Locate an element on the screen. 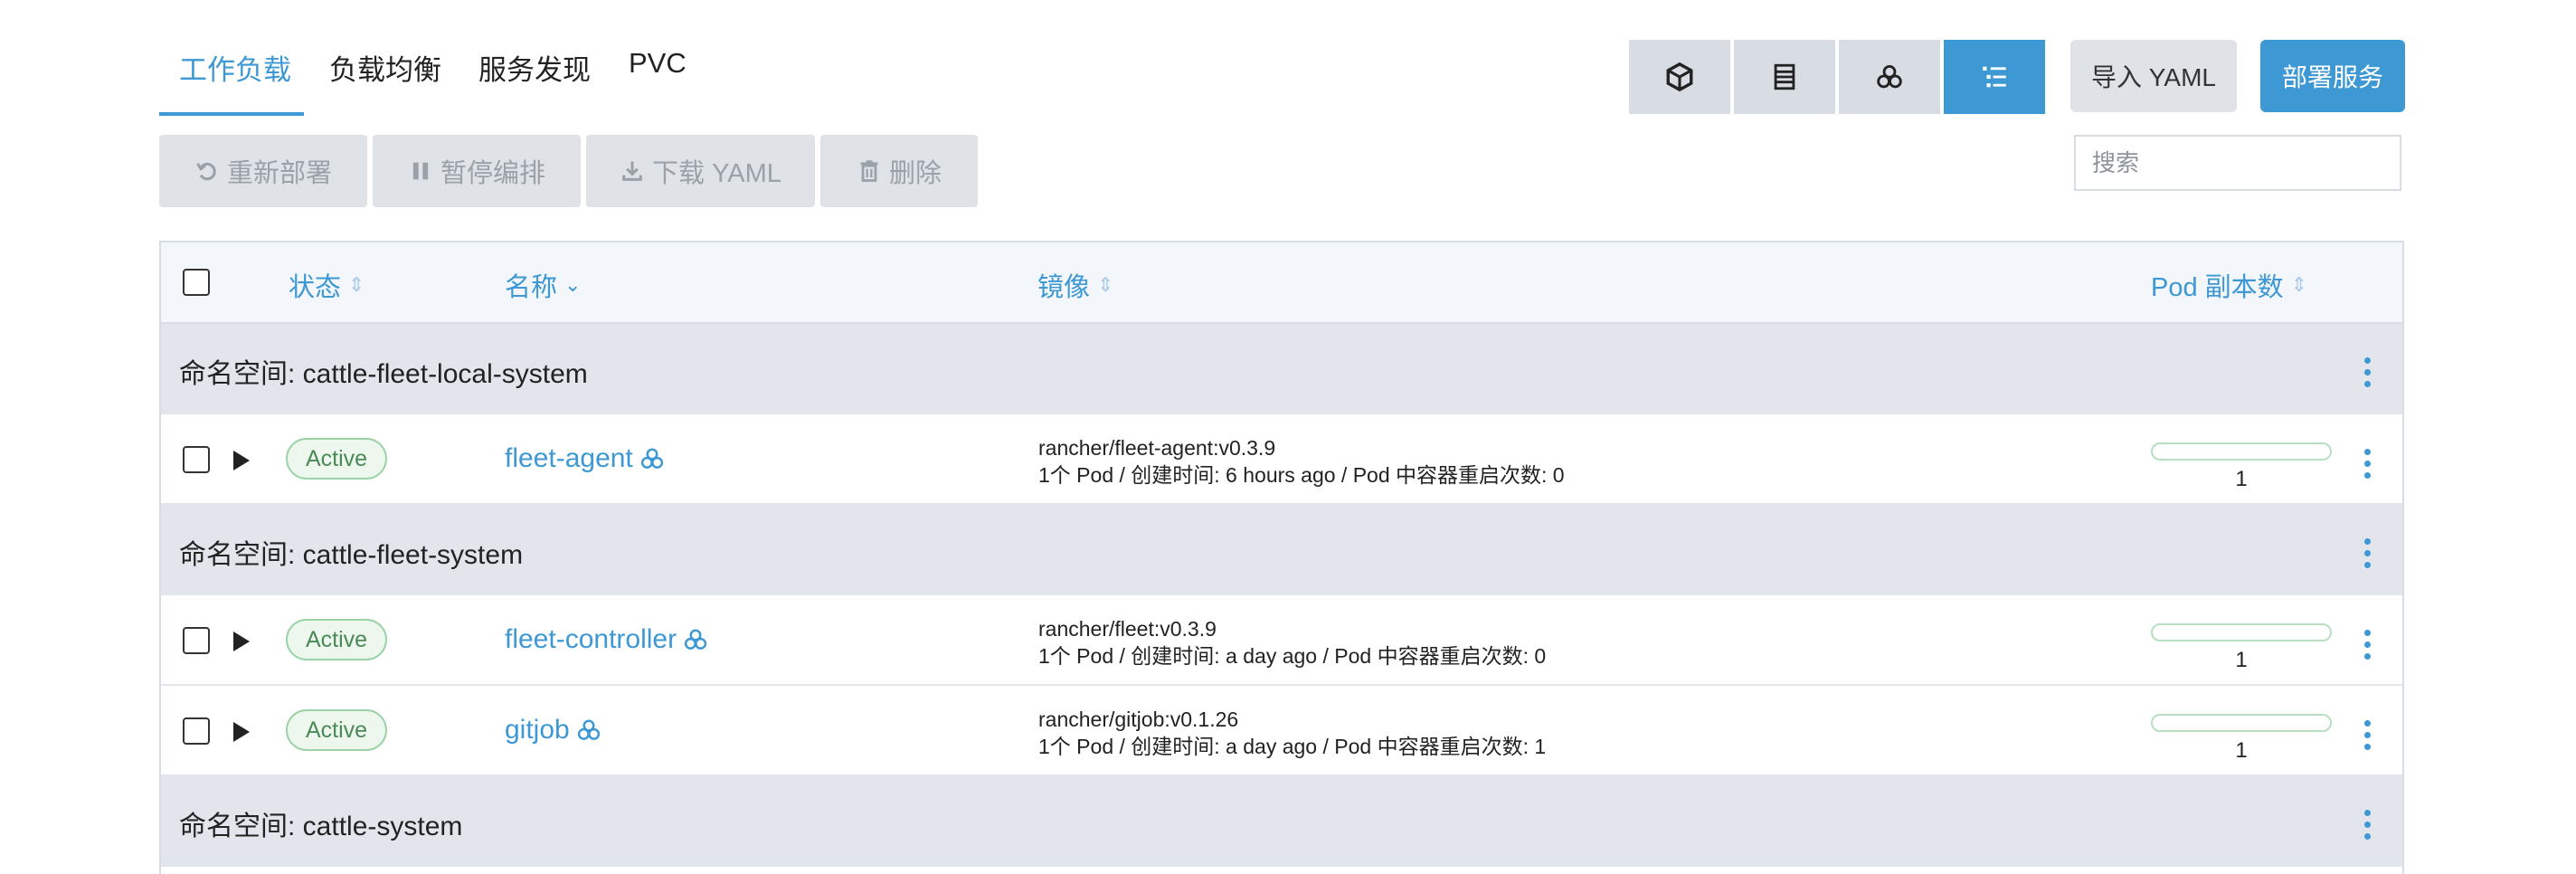 This screenshot has width=2576, height=874. namespace-label: 命名空间: cattle-fleet-system is located at coordinates (352, 555).